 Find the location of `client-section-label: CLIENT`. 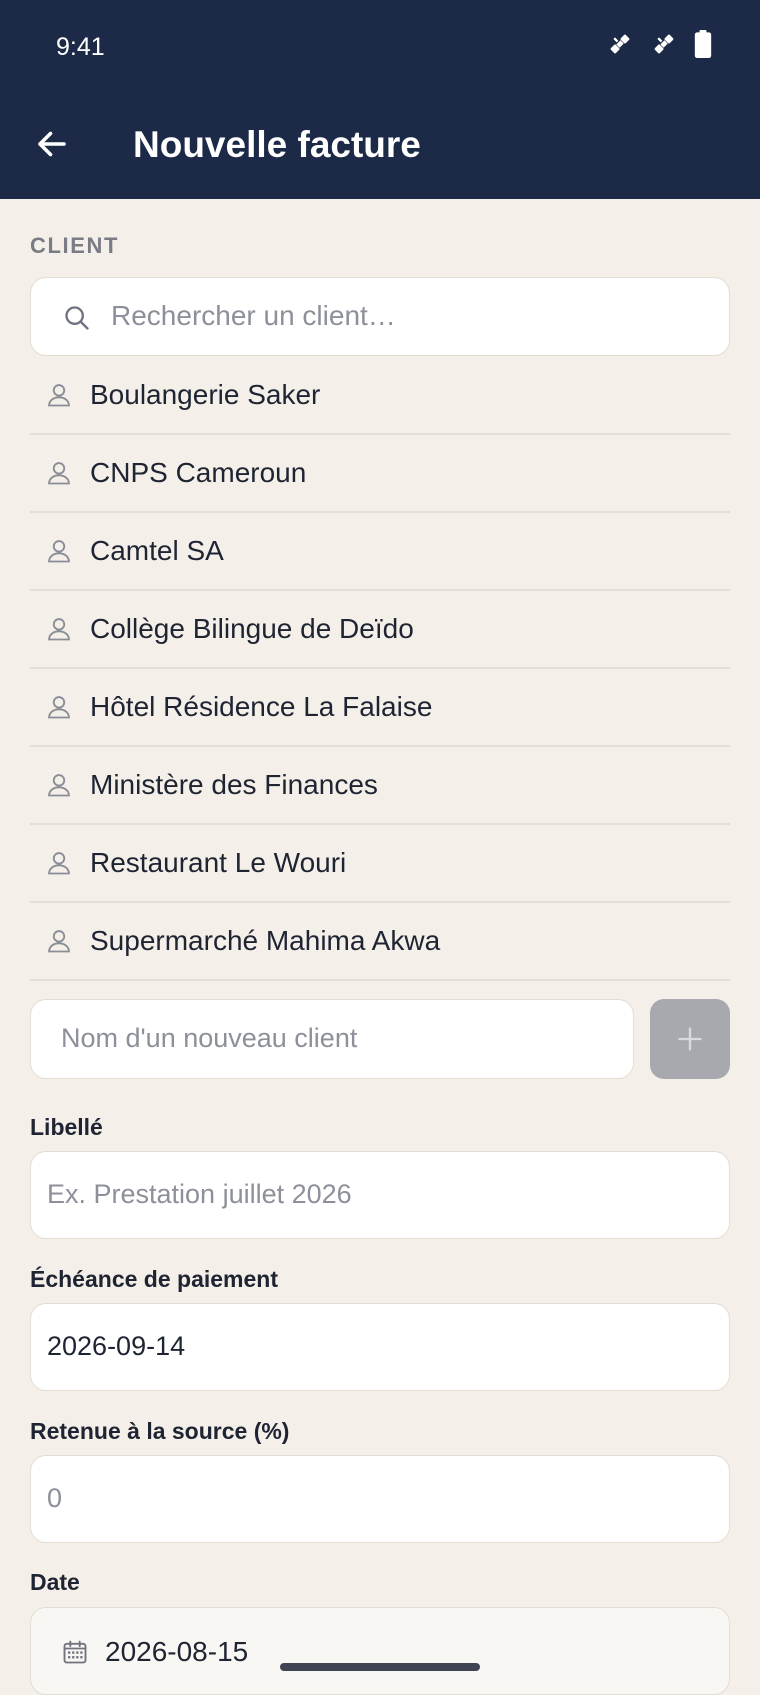

client-section-label: CLIENT is located at coordinates (75, 245).